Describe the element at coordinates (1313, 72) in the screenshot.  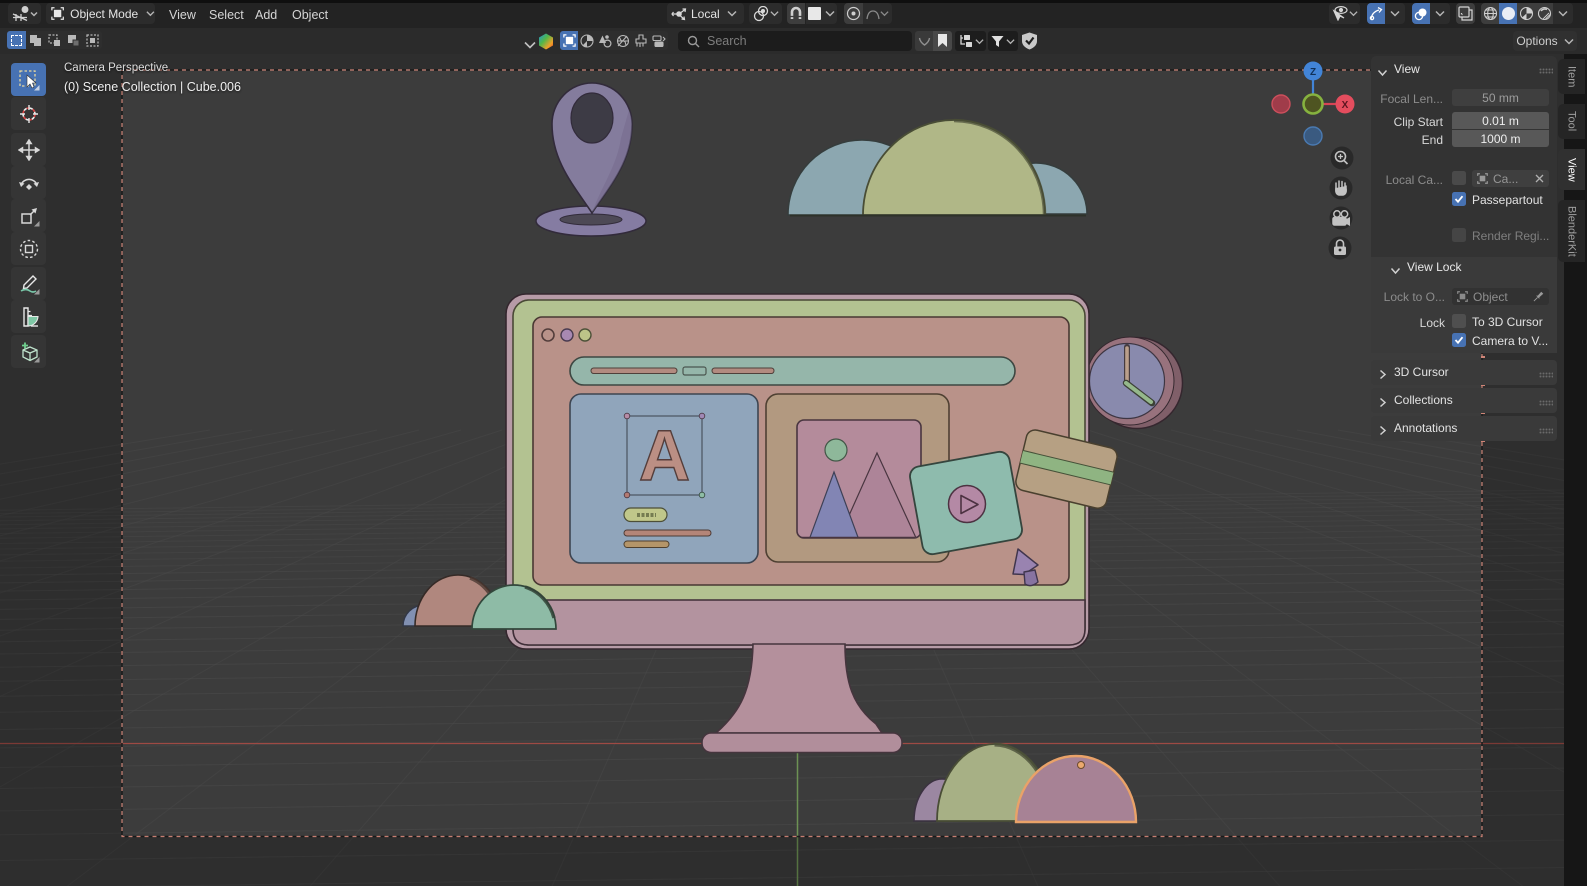
I see `svg-text: Z` at that location.